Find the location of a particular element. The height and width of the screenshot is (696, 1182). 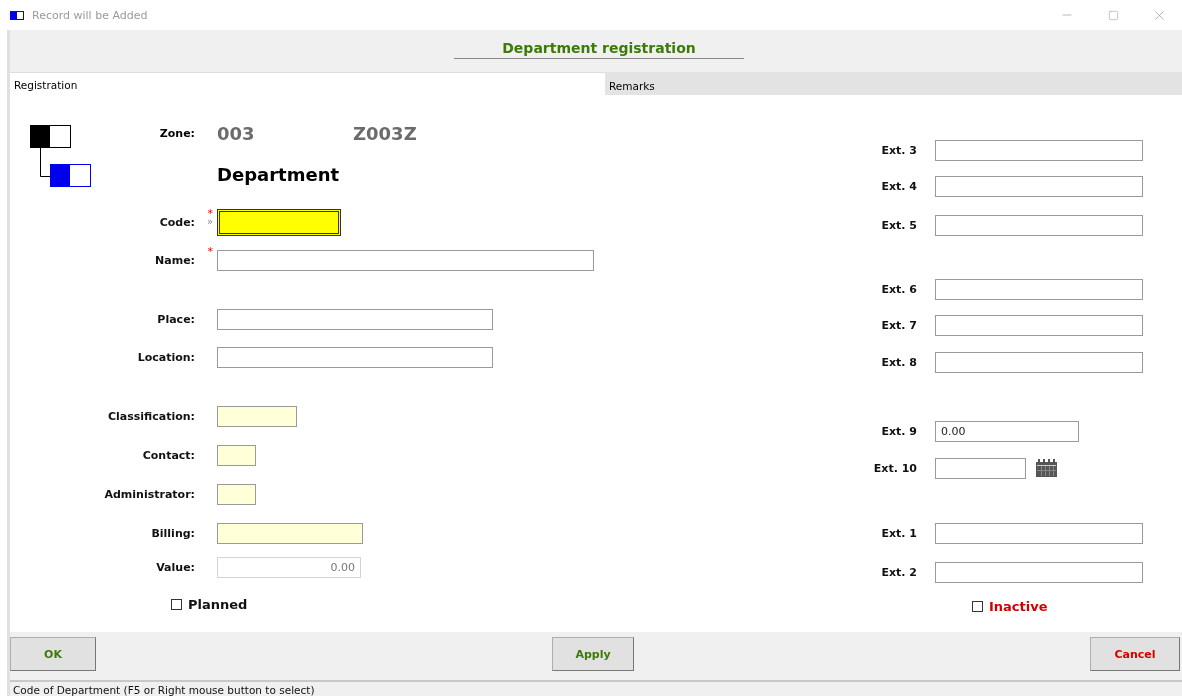

field-label: Ext. 5 is located at coordinates (899, 225).